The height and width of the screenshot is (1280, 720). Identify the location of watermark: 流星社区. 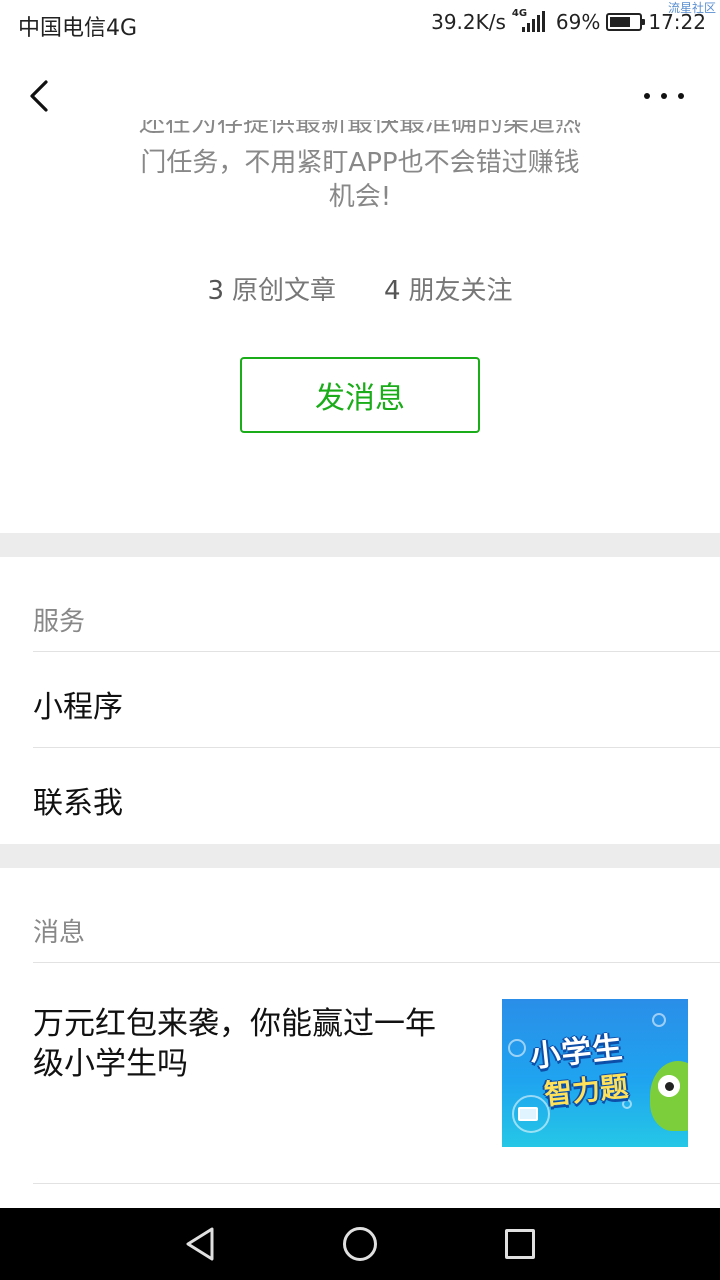
(691, 8).